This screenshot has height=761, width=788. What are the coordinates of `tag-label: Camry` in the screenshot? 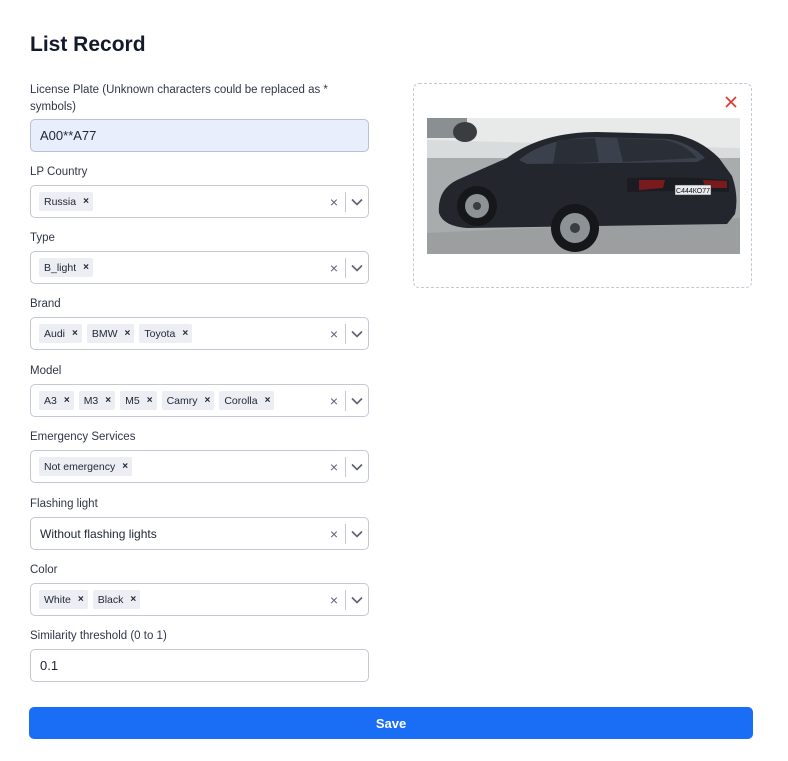 It's located at (182, 400).